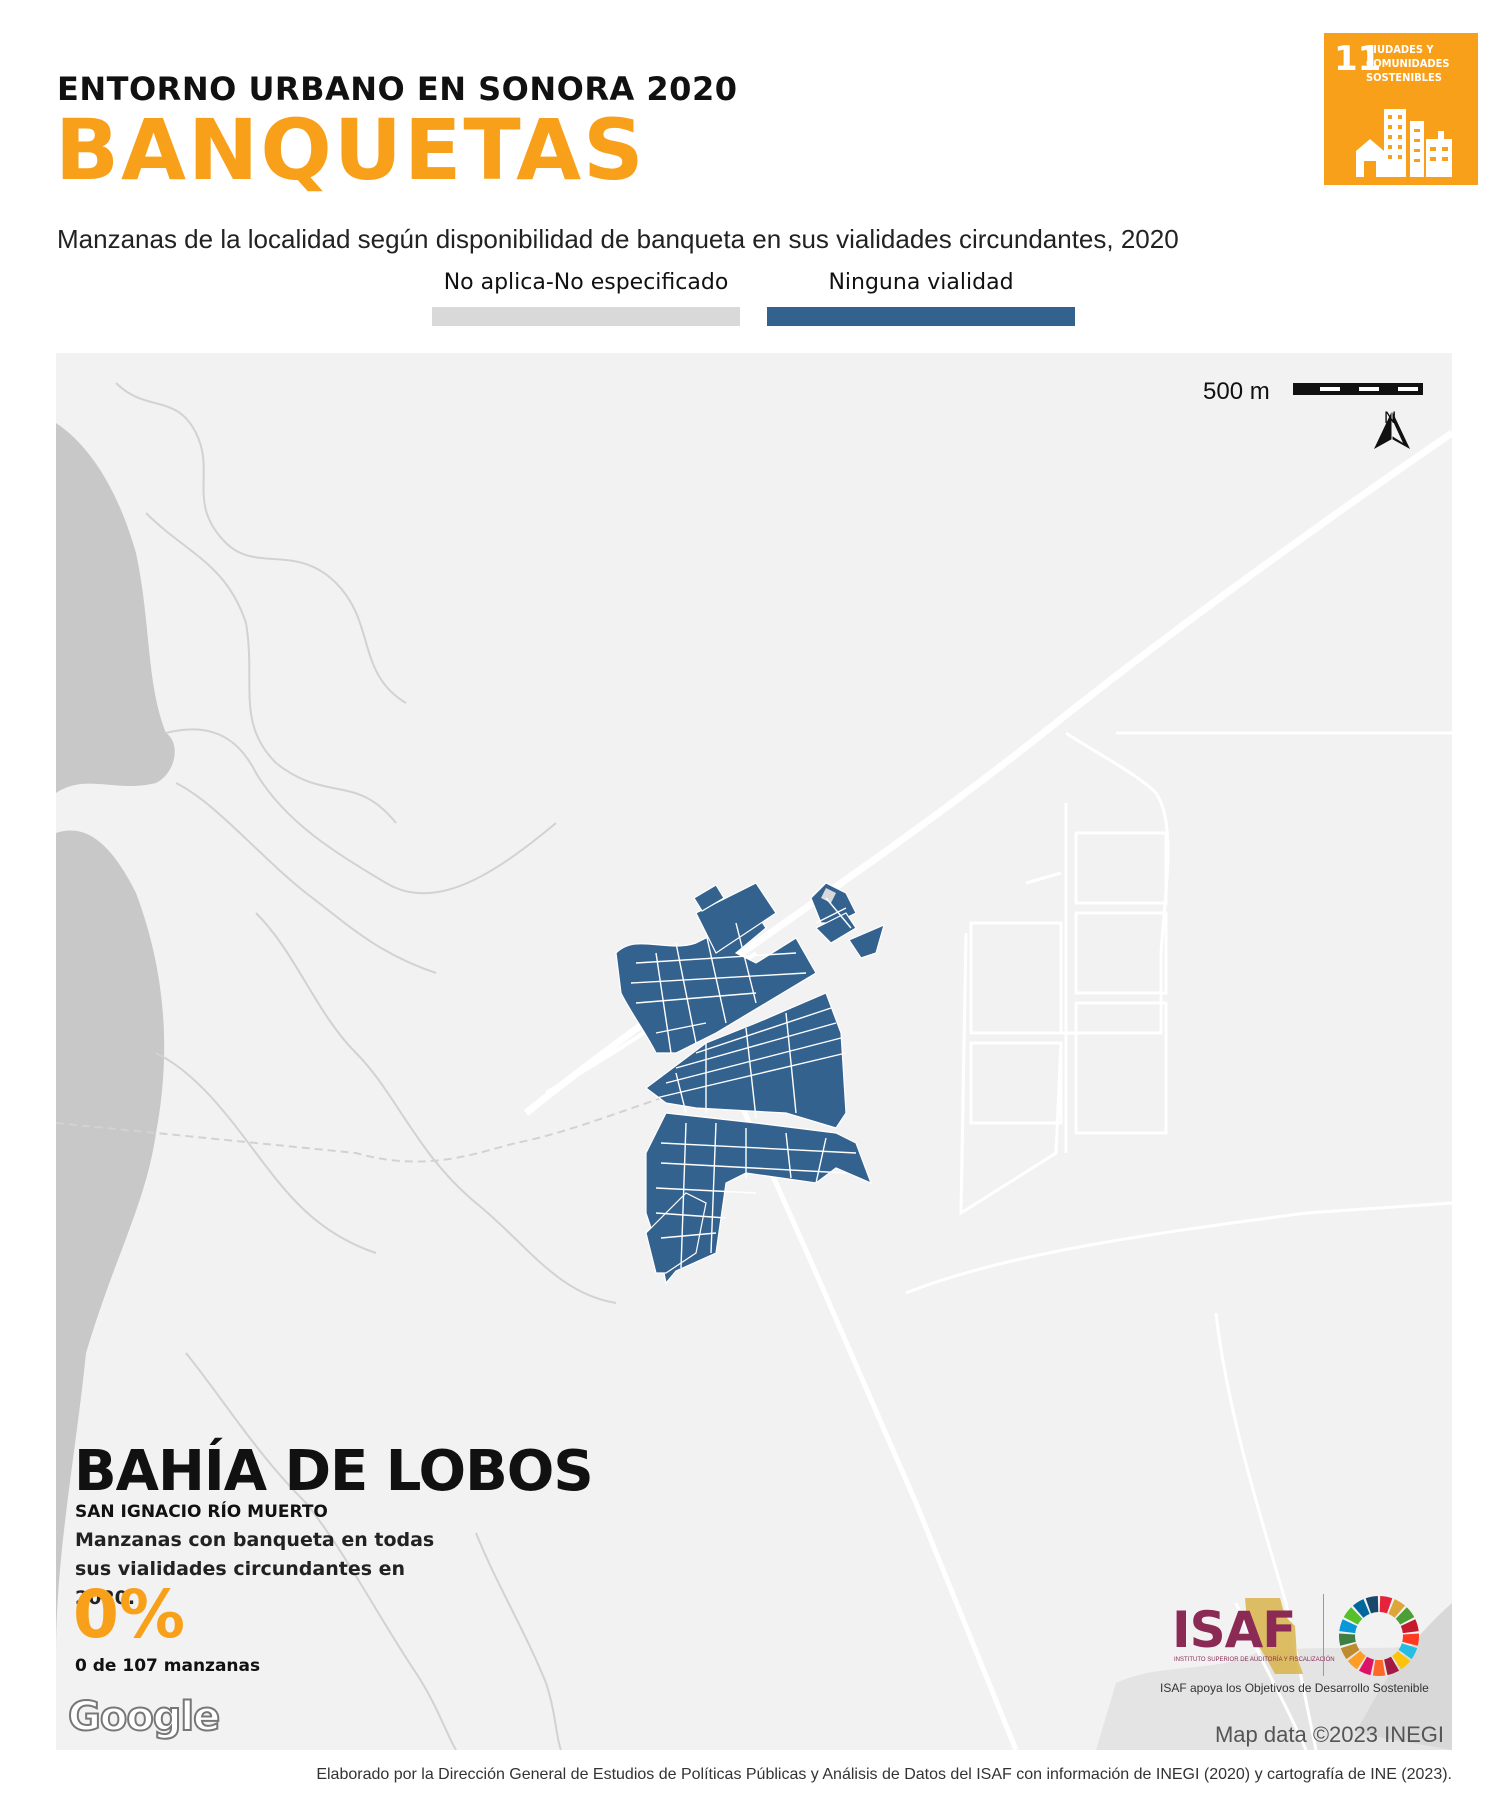 Image resolution: width=1500 pixels, height=1800 pixels. Describe the element at coordinates (168, 1666) in the screenshot. I see `stat-count: 0 de 107 manzanas` at that location.